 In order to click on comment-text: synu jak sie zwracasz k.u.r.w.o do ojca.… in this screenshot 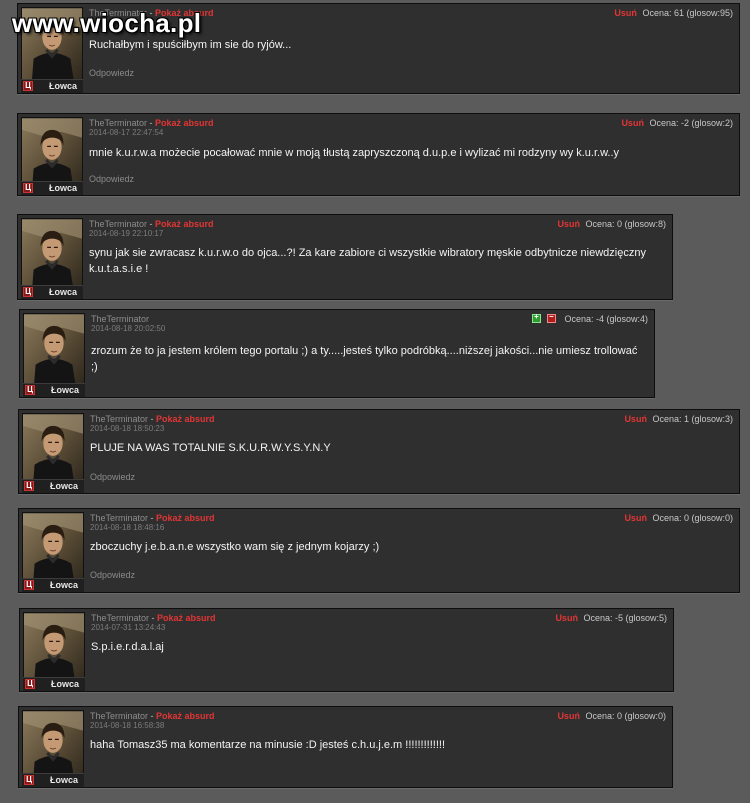, I will do `click(367, 261)`.